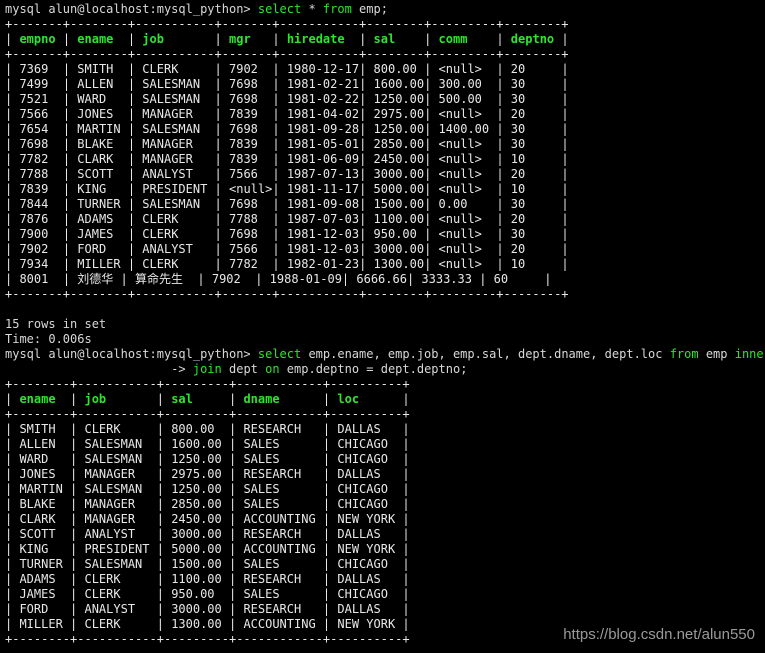 The height and width of the screenshot is (653, 765). Describe the element at coordinates (41, 39) in the screenshot. I see `column-header: empno` at that location.